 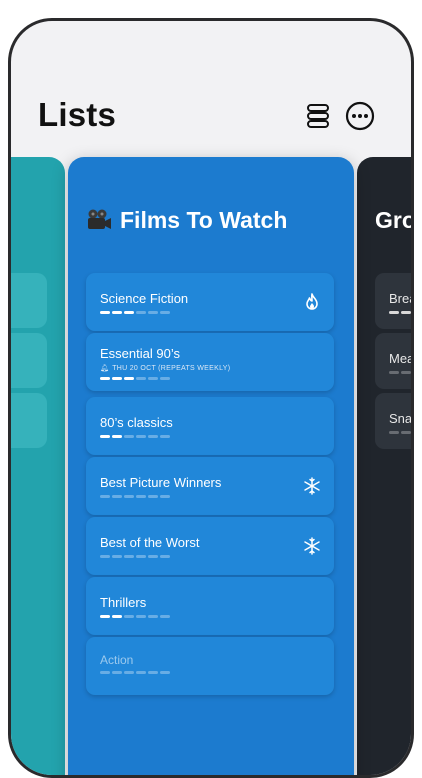 I want to click on reminder-label: 🔔︎ THU 20 OCT (REPEATS WEEKLY), so click(x=165, y=368).